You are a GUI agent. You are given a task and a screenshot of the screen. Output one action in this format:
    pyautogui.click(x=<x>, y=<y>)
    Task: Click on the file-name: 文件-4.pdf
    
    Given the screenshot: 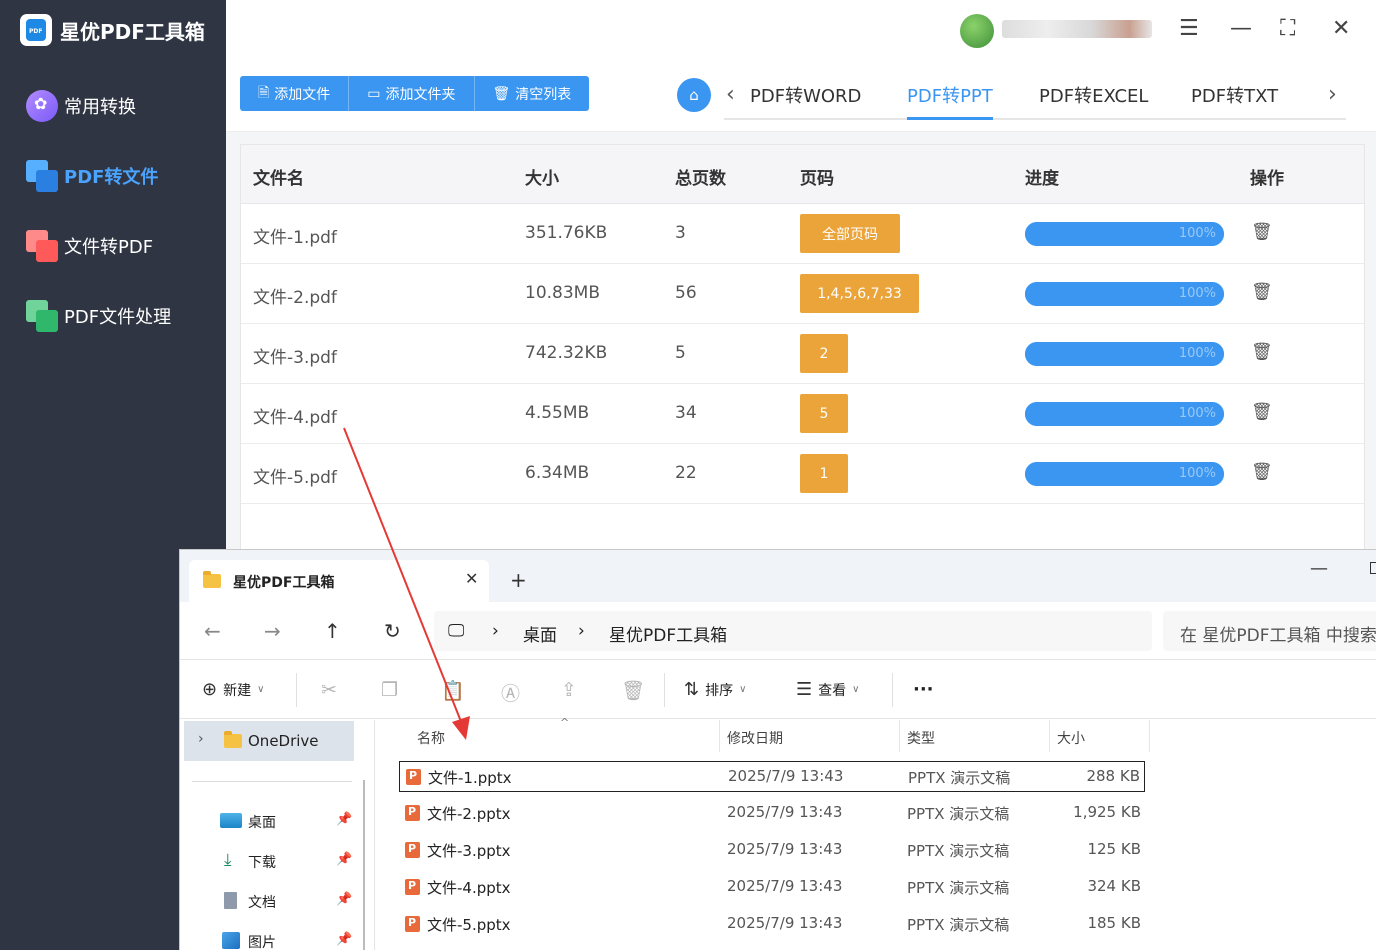 What is the action you would take?
    pyautogui.click(x=295, y=418)
    